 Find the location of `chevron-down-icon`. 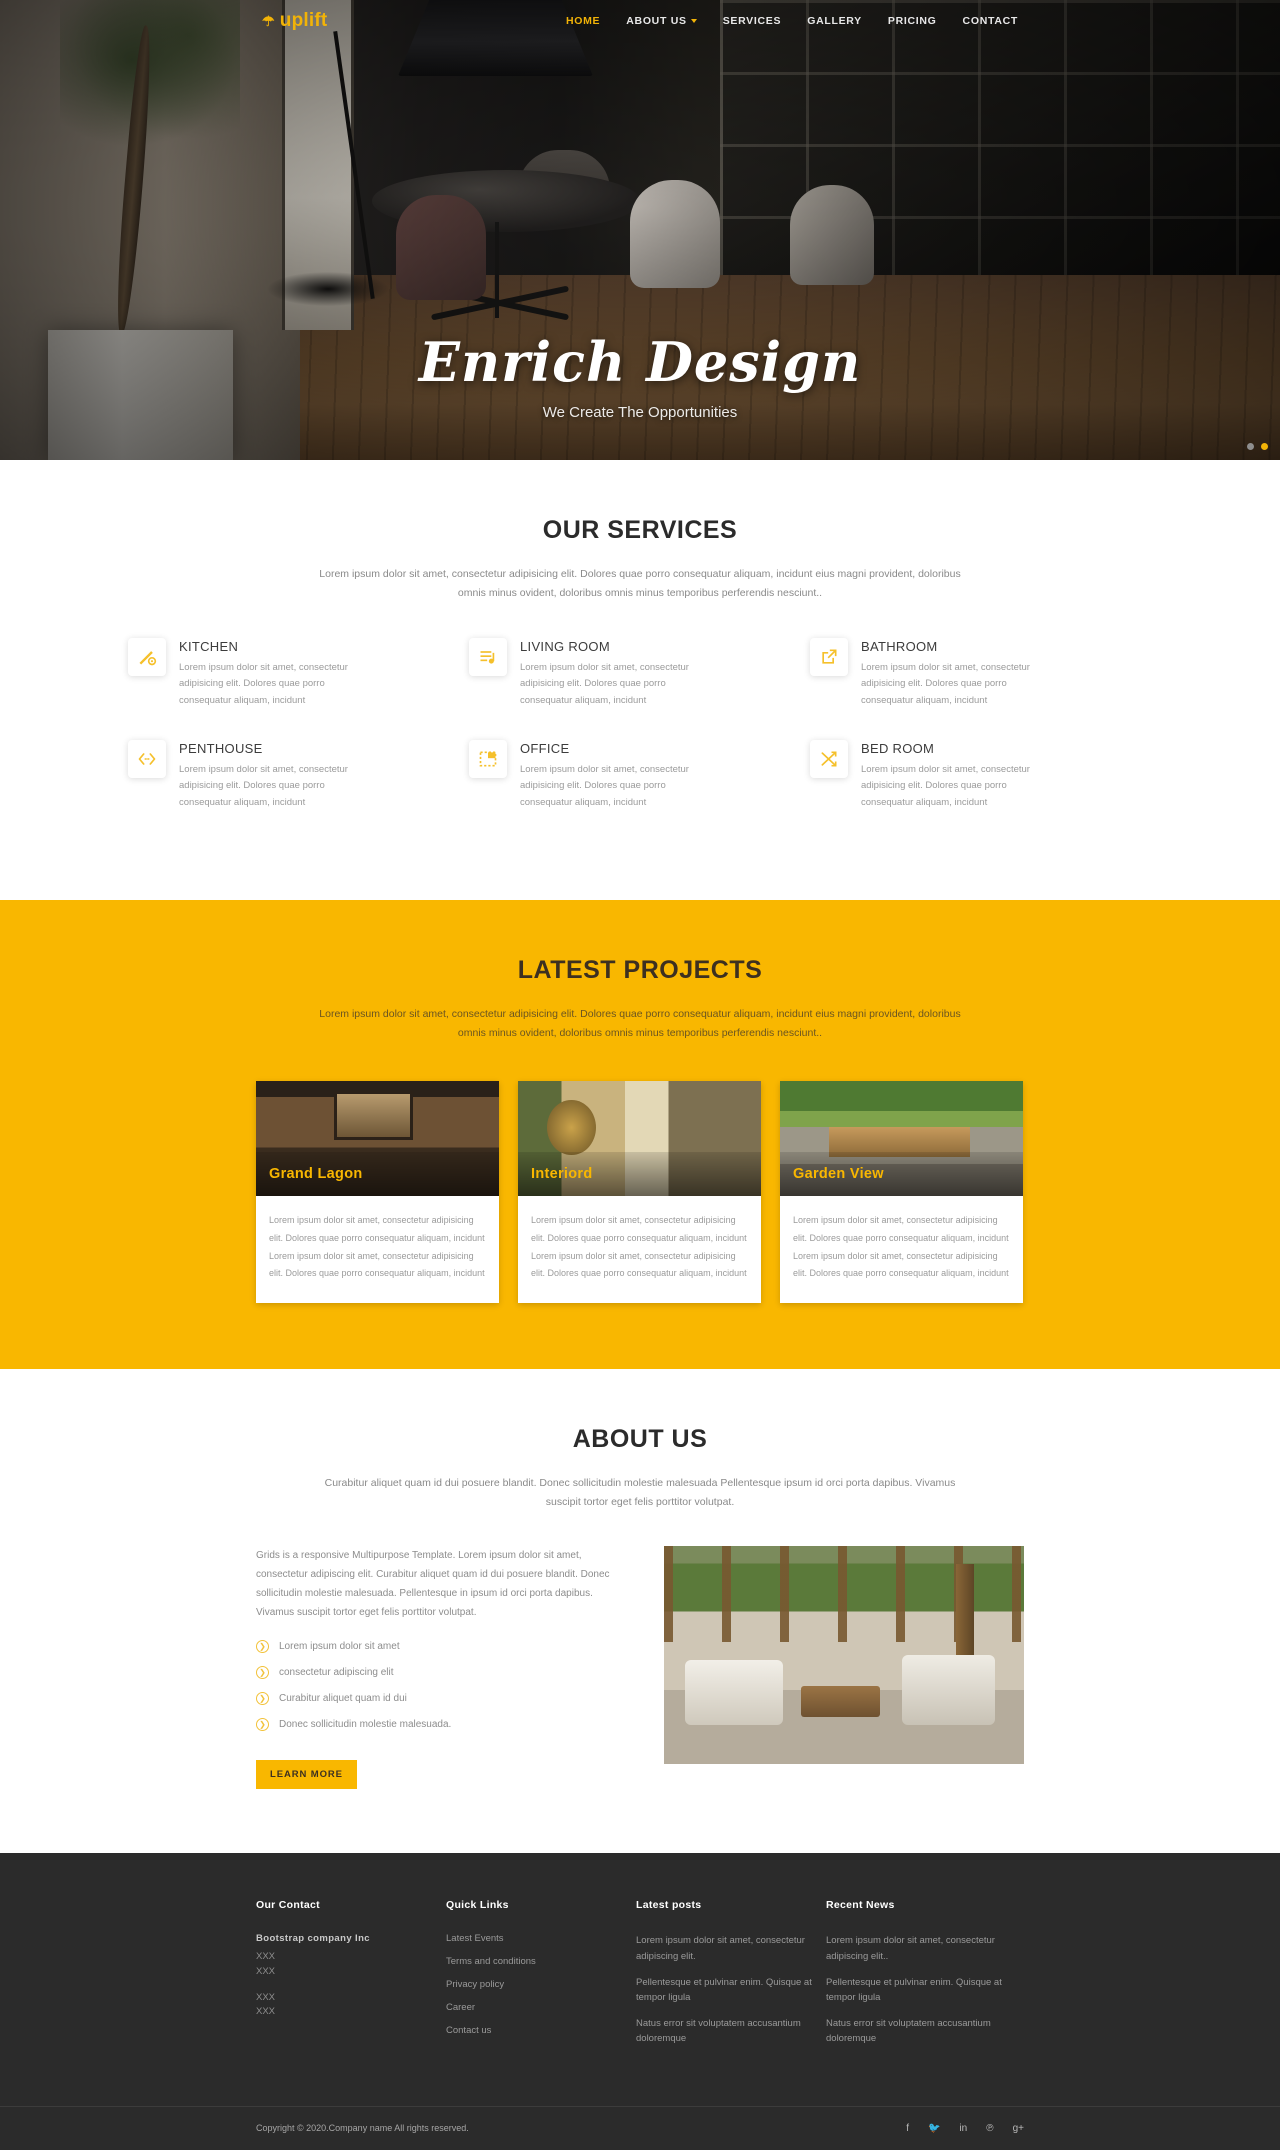

chevron-down-icon is located at coordinates (693, 21).